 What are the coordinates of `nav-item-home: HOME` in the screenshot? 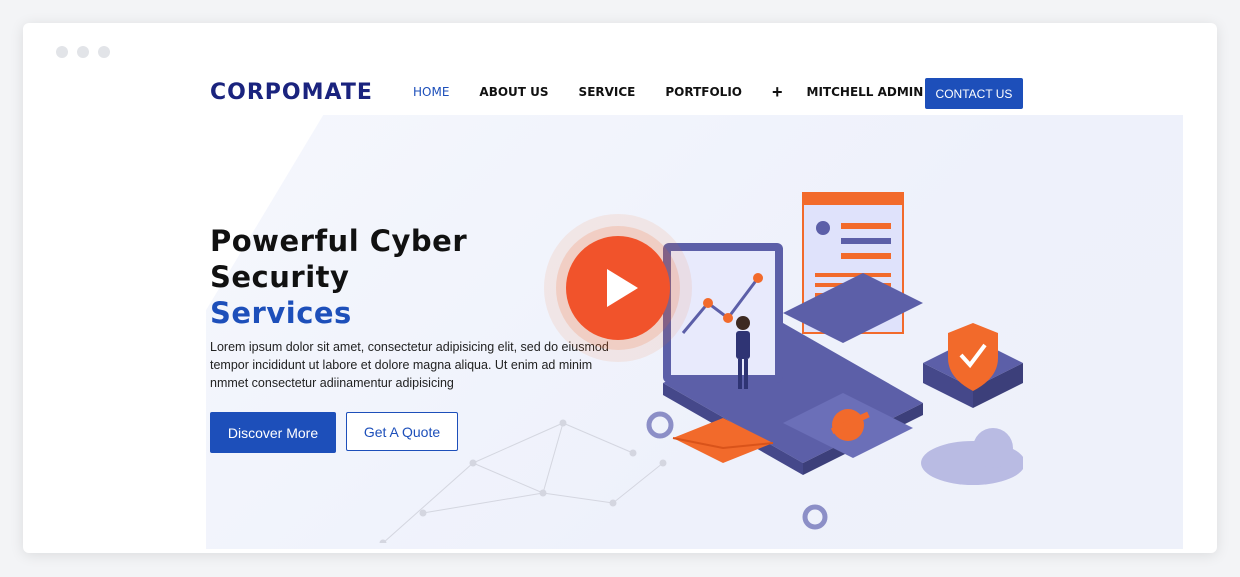 It's located at (431, 92).